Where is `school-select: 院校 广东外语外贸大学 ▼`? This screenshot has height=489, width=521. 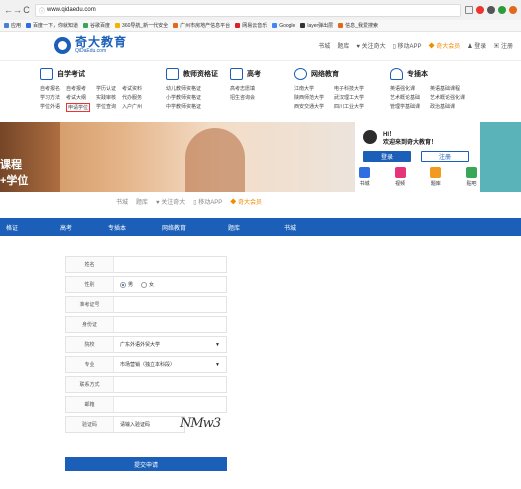 school-select: 院校 广东外语外贸大学 ▼ is located at coordinates (146, 344).